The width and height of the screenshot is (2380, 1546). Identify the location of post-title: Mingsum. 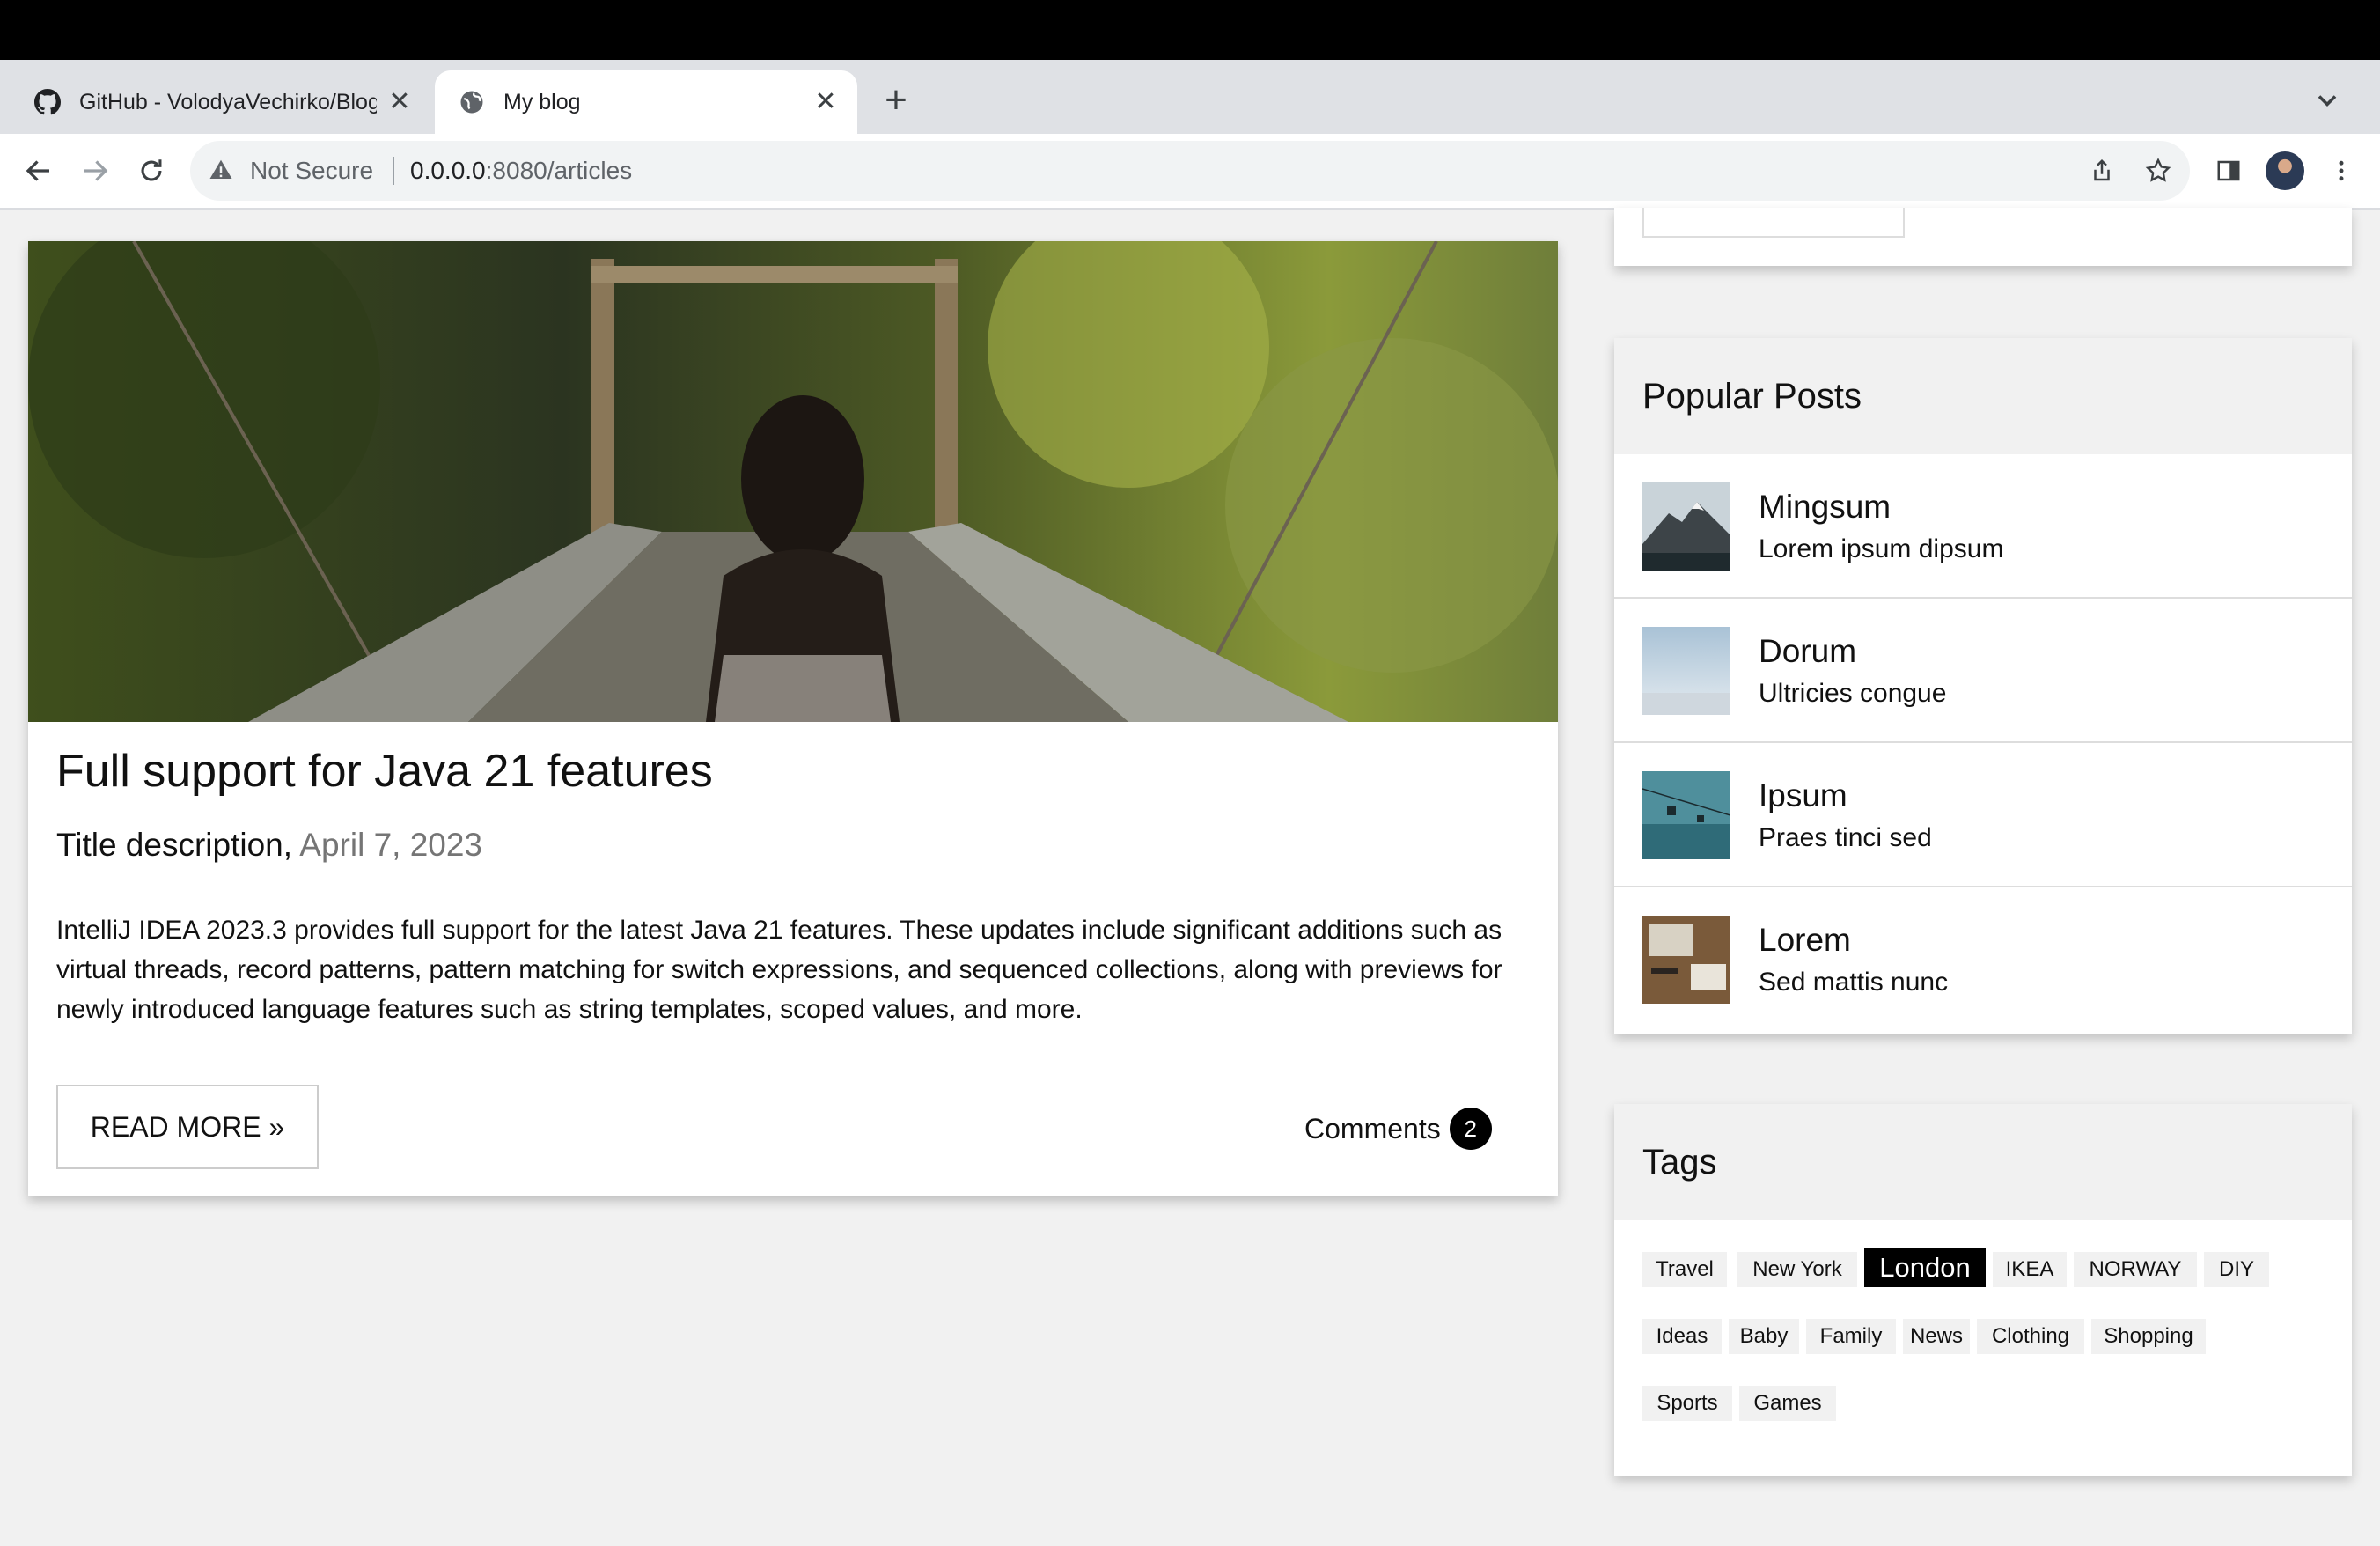
(1825, 507).